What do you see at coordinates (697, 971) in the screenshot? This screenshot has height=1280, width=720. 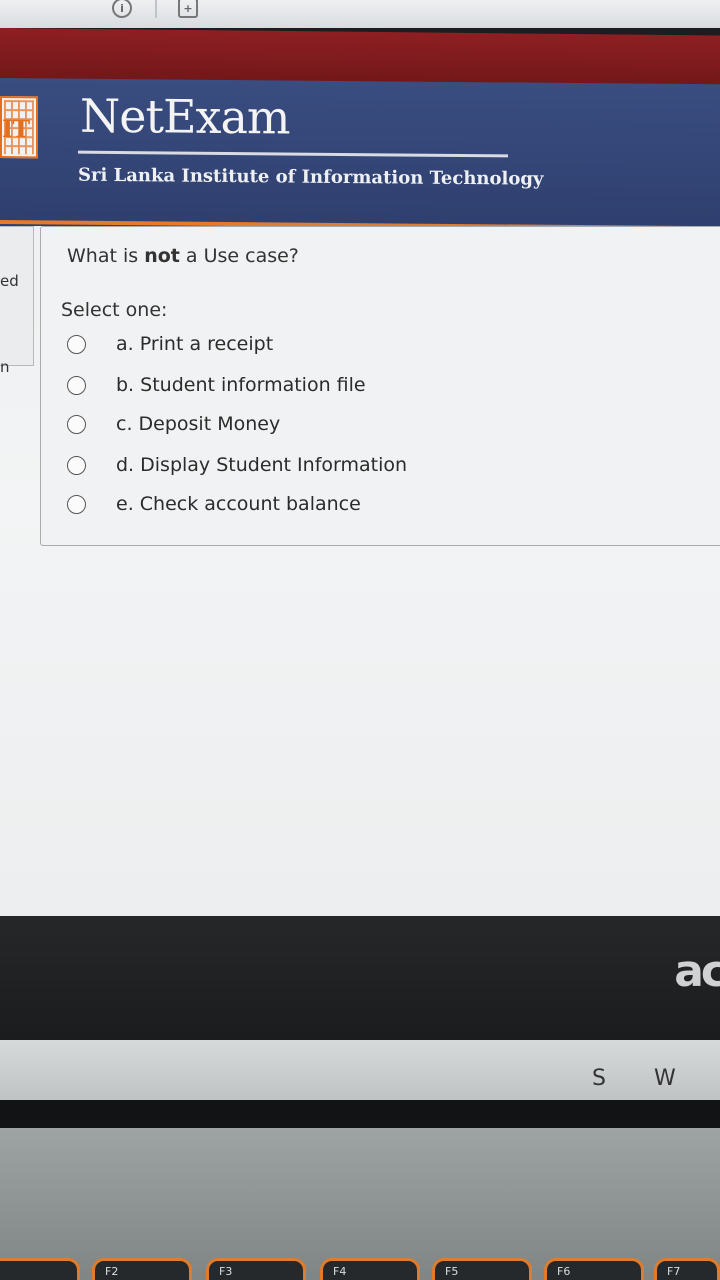 I see `laptop-brand-logo: ac` at bounding box center [697, 971].